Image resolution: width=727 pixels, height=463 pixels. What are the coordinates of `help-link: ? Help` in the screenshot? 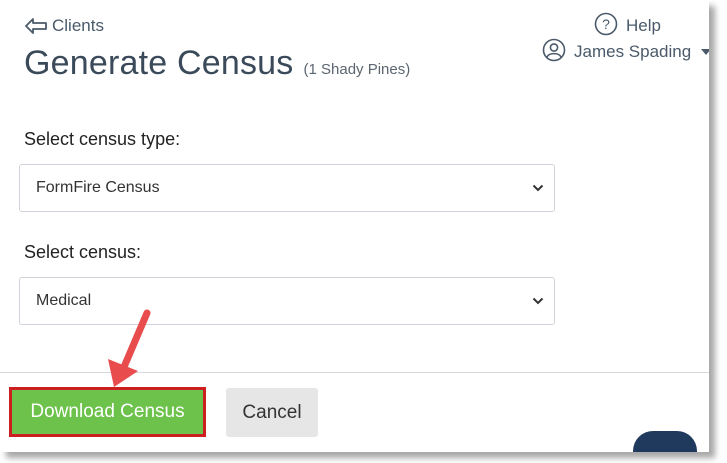 It's located at (627, 26).